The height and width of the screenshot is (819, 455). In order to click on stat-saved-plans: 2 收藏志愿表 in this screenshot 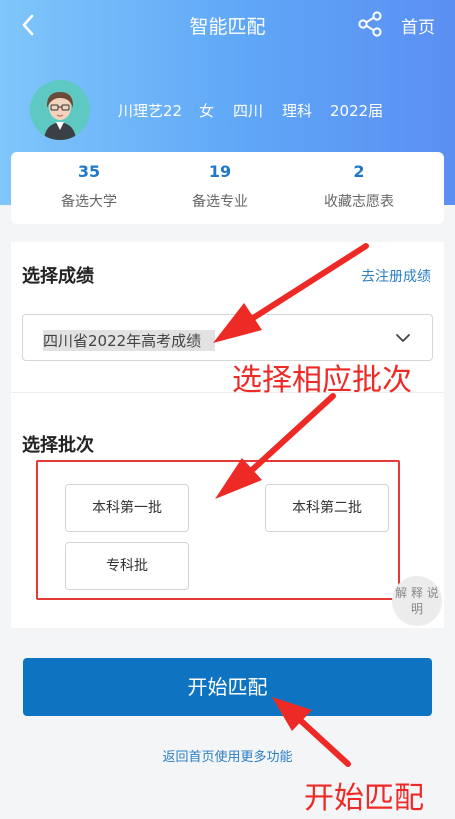, I will do `click(359, 186)`.